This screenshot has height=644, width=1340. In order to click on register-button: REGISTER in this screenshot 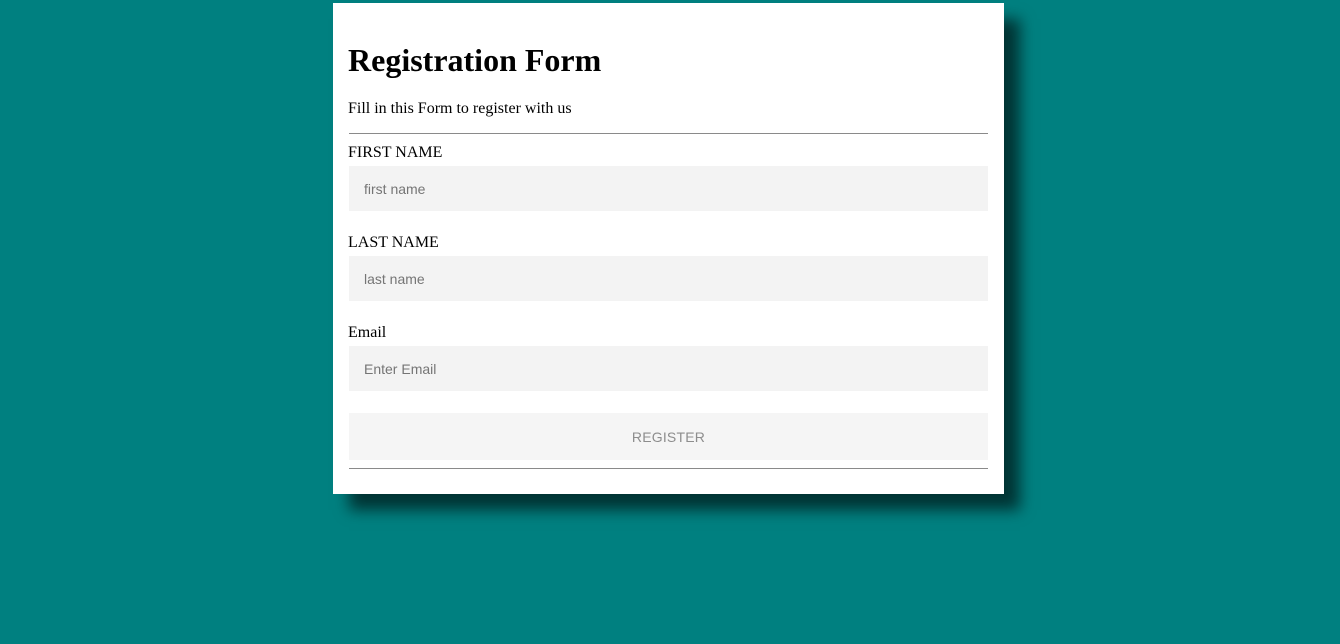, I will do `click(668, 436)`.